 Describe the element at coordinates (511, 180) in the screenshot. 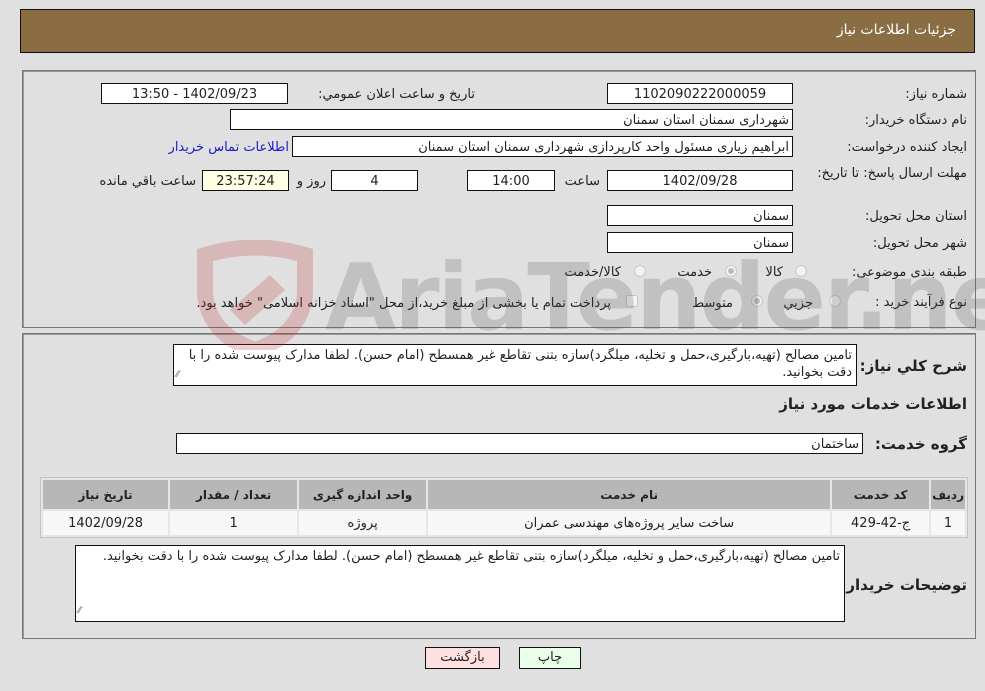

I see `deadline-time-field: 14:00` at that location.